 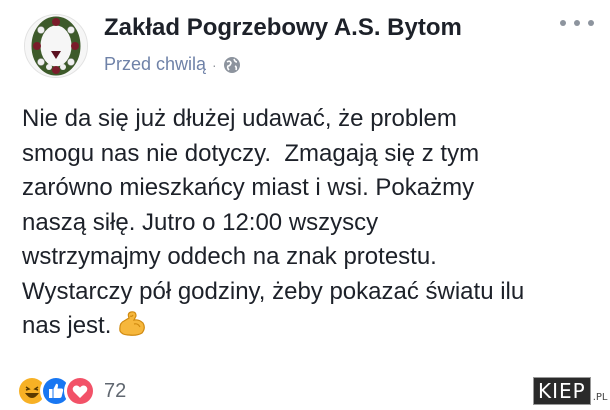 I want to click on globe-icon, so click(x=231, y=64).